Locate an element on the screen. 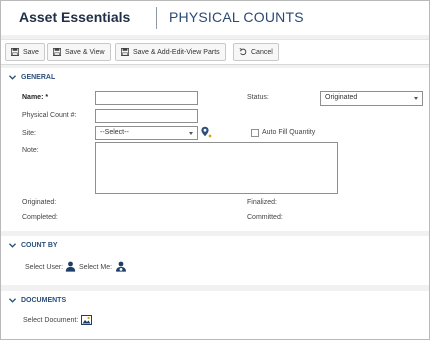  site-select: --Select-- is located at coordinates (146, 133).